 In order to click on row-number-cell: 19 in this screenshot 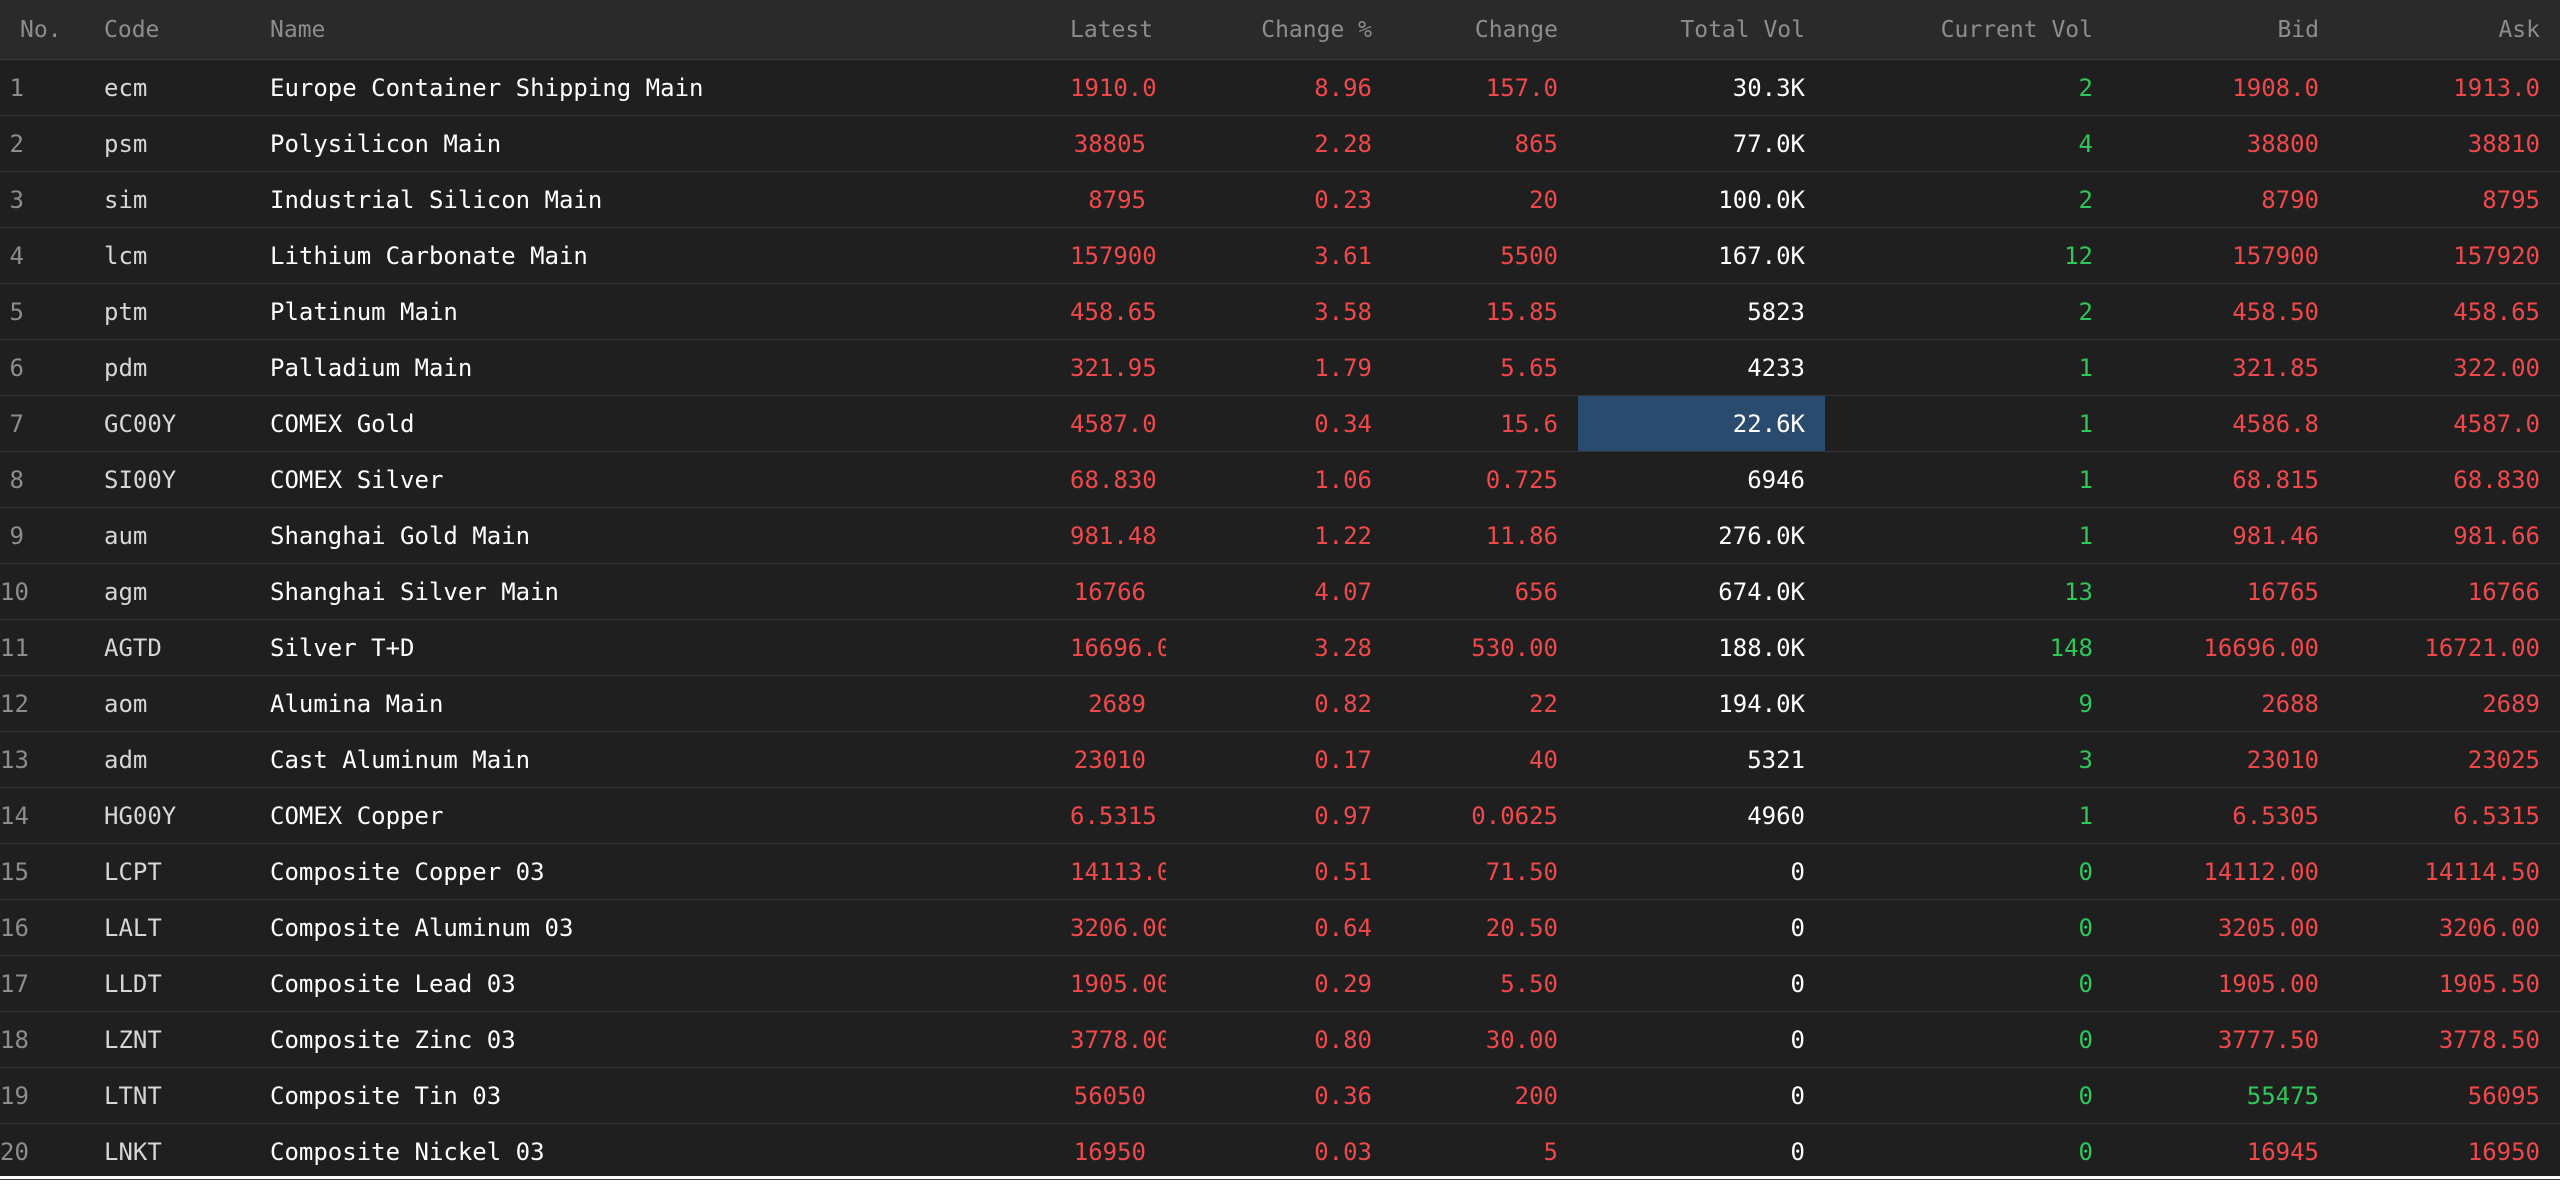, I will do `click(52, 1095)`.